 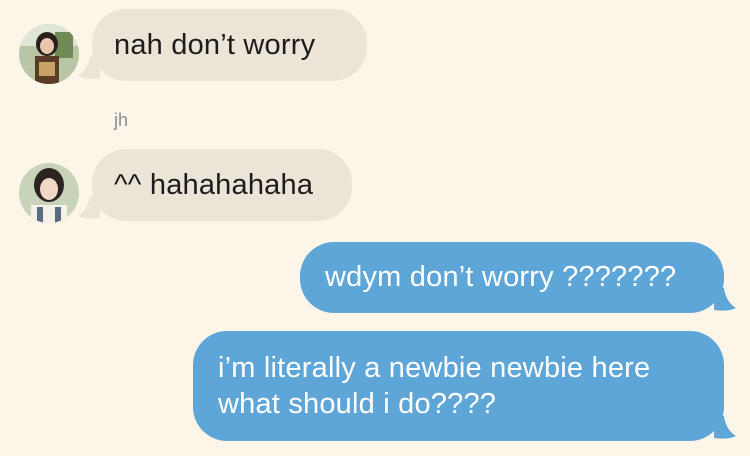 I want to click on message-bubble-2: ^^ hahahahaha, so click(x=222, y=185).